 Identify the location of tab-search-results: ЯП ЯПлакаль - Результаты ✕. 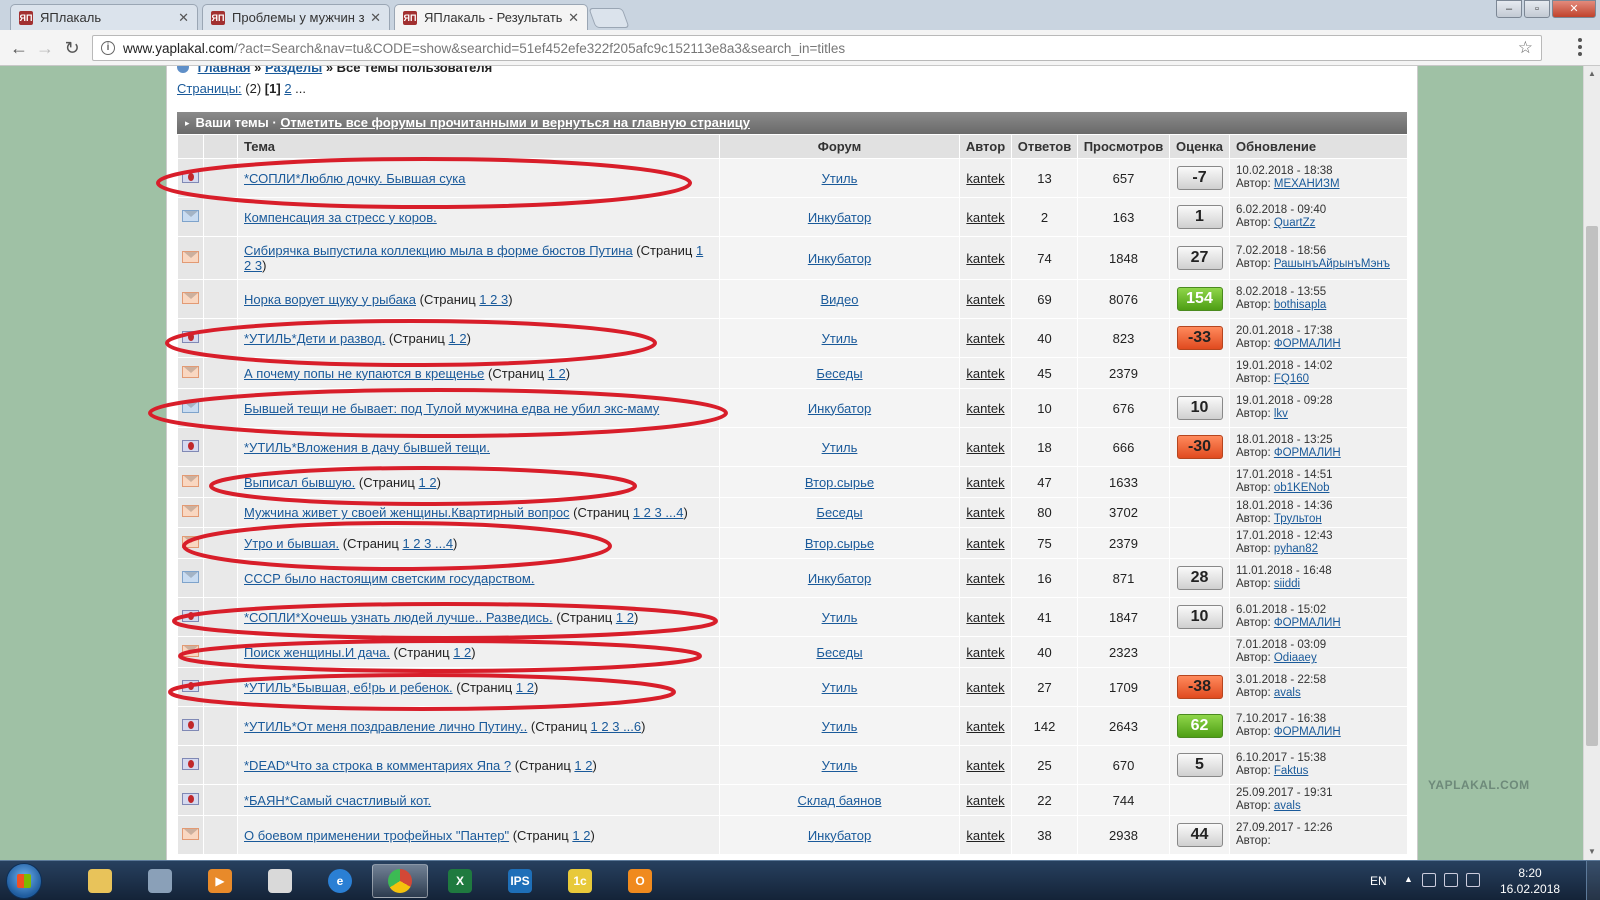
(491, 17).